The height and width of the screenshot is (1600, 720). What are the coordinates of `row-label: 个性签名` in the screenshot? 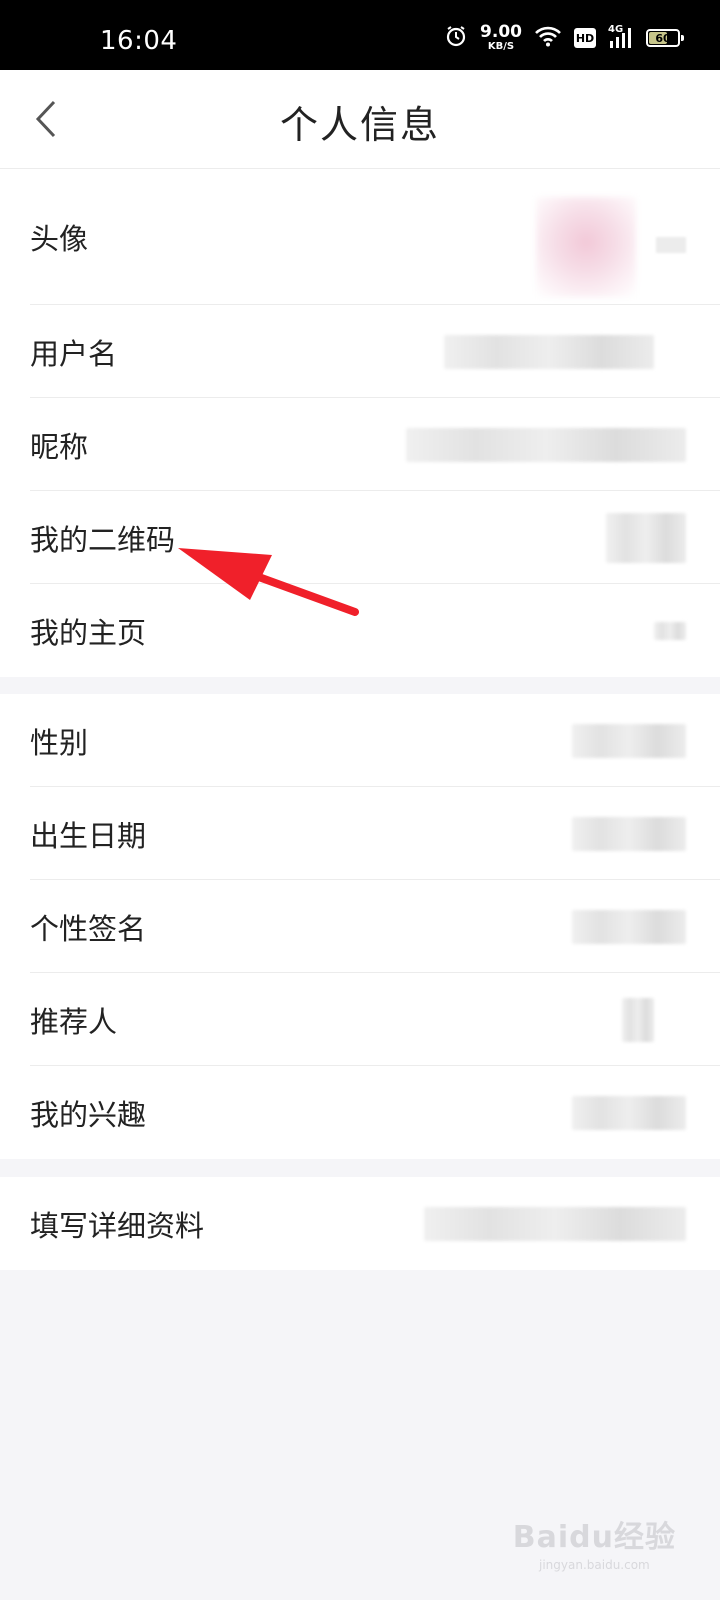 It's located at (88, 928).